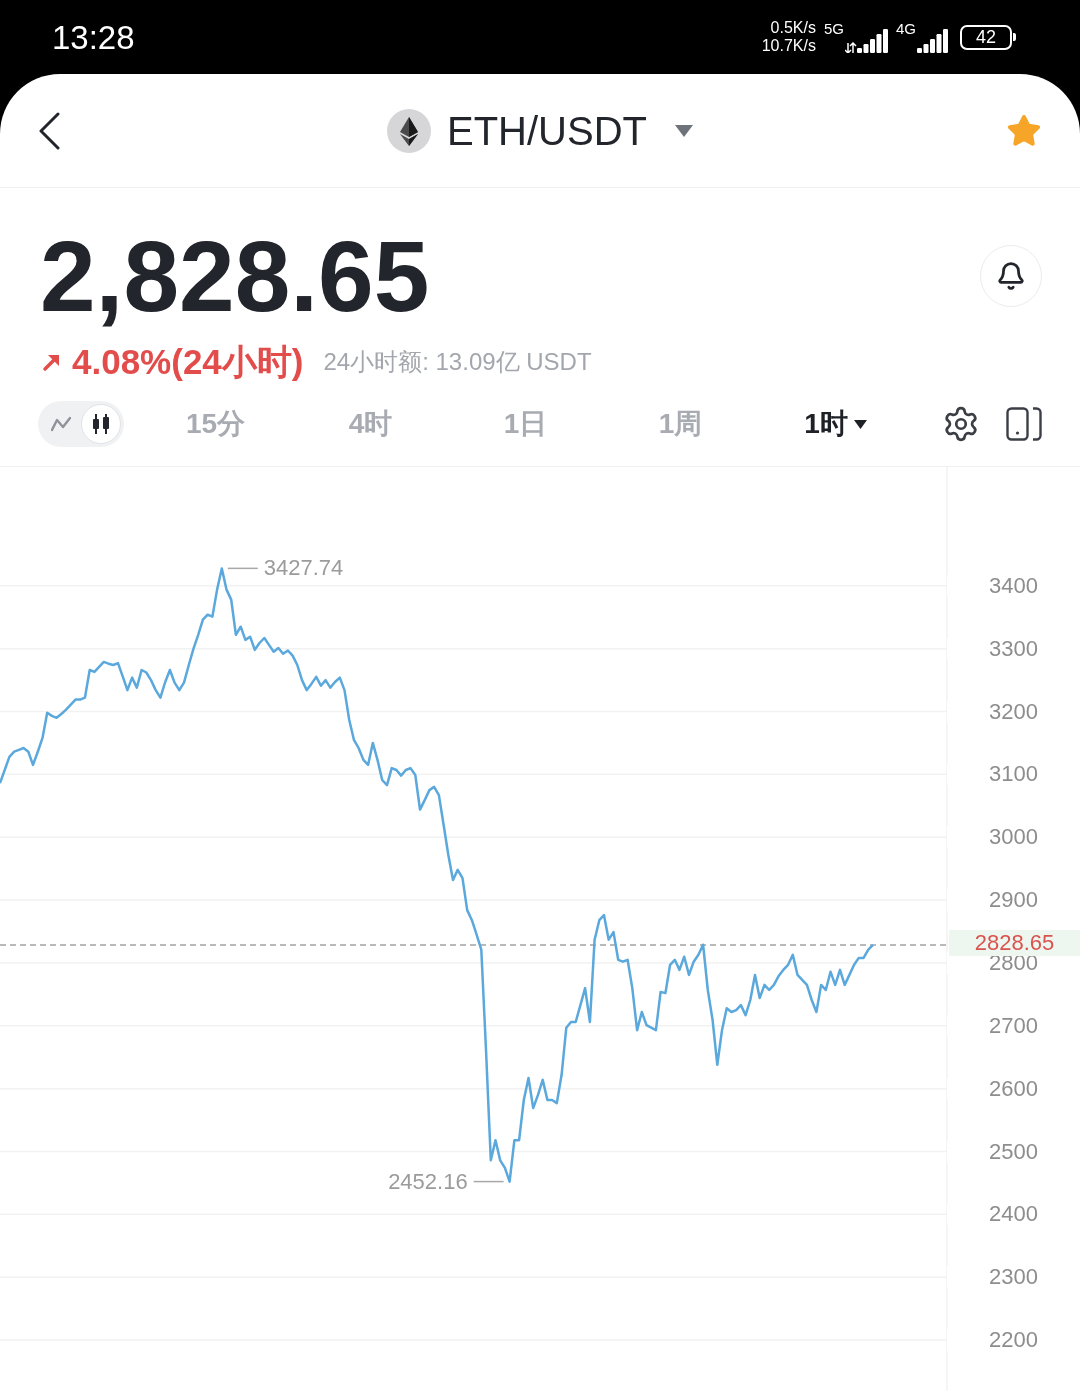  Describe the element at coordinates (1013, 648) in the screenshot. I see `axis-label: 3300` at that location.